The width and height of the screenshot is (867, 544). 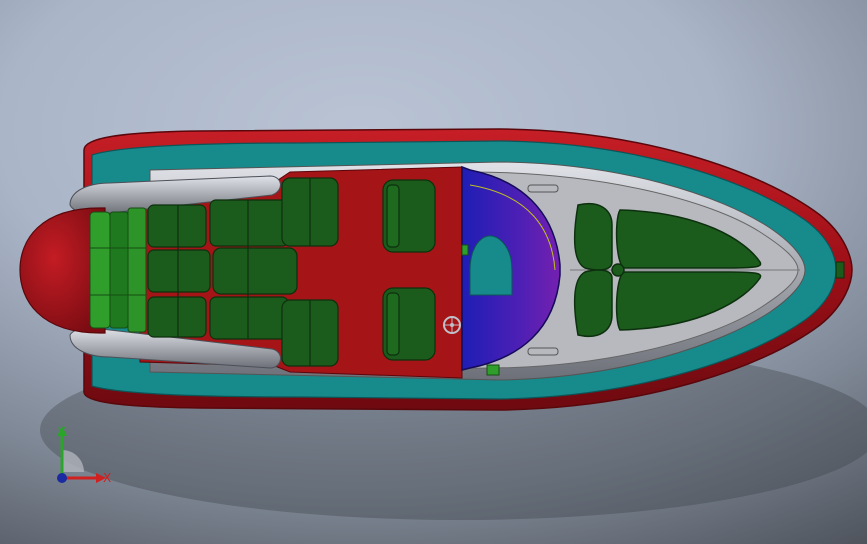 I want to click on axis-triad: Y X, so click(x=84, y=455).